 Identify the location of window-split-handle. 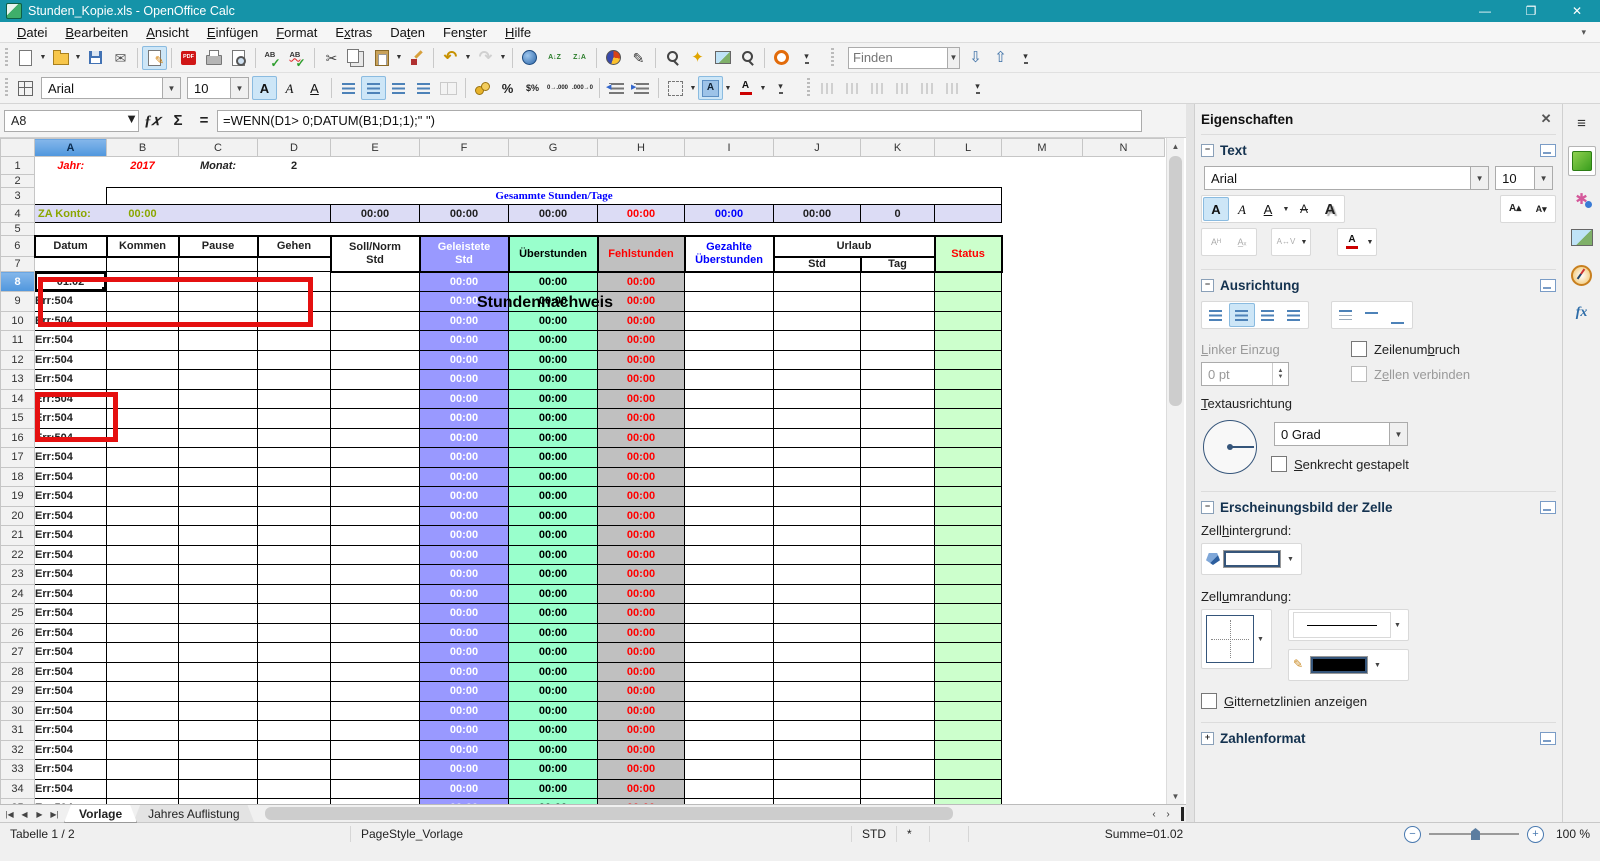
(1182, 814).